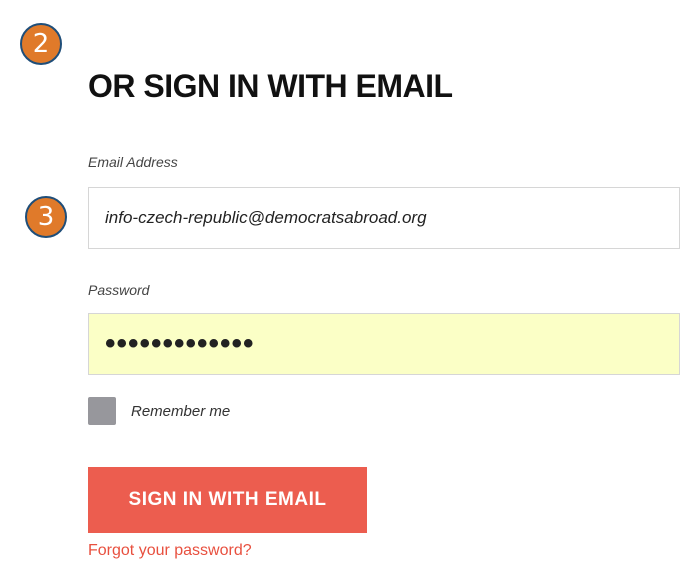 The width and height of the screenshot is (684, 566). Describe the element at coordinates (227, 500) in the screenshot. I see `sign-in-with-email-button: SIGN IN WITH EMAIL` at that location.